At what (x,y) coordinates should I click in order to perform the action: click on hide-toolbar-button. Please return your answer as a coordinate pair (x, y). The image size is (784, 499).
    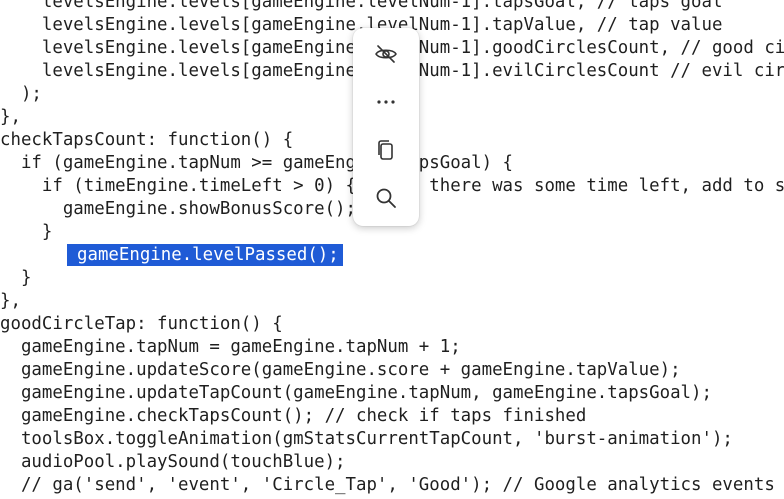
    Looking at the image, I should click on (386, 54).